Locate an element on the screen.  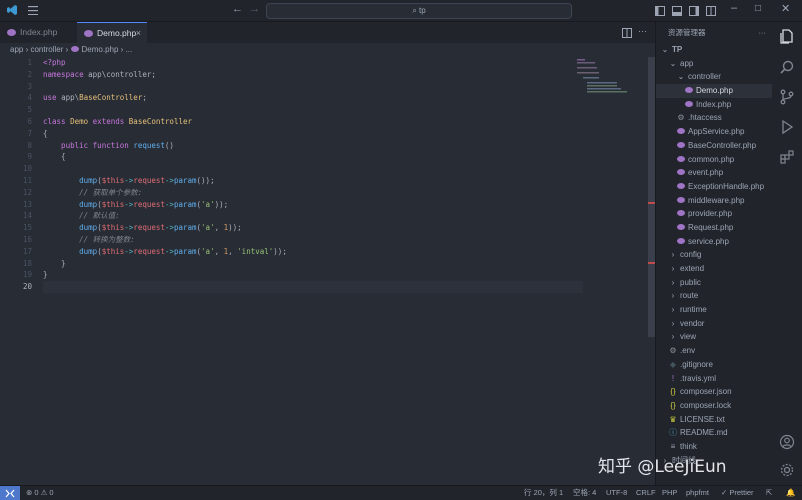
tree-item: › runtime is located at coordinates (714, 310).